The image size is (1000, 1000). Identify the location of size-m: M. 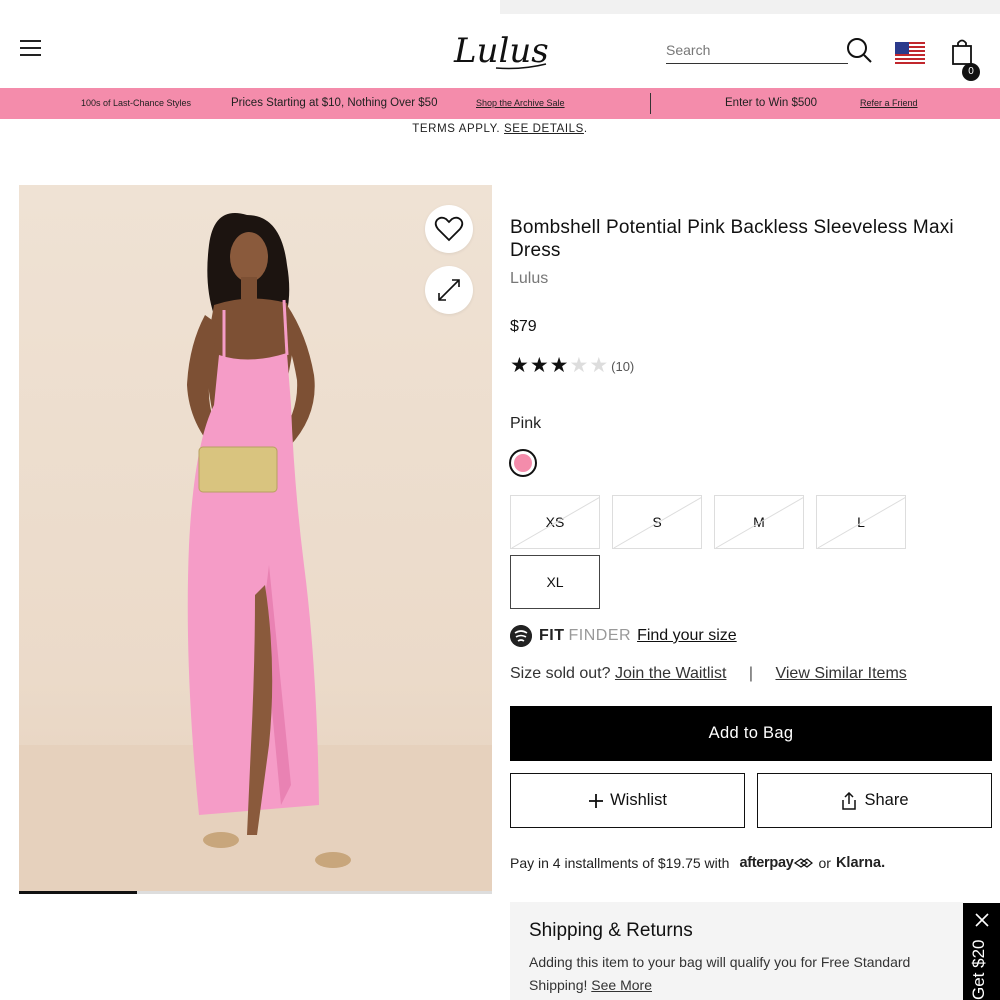
(759, 522).